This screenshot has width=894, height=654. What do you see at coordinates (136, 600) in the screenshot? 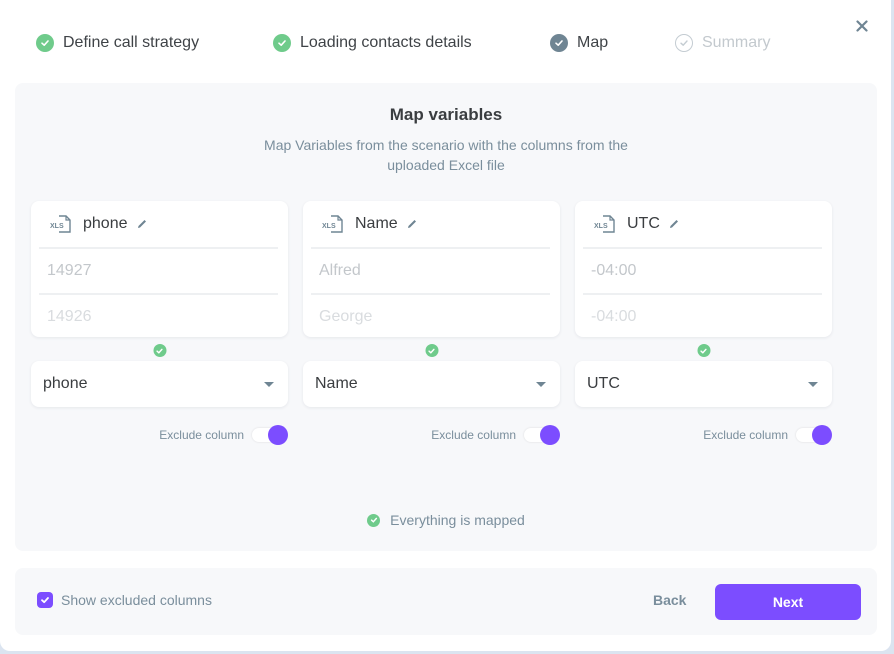
I see `show-excluded-columns-label: Show excluded columns` at bounding box center [136, 600].